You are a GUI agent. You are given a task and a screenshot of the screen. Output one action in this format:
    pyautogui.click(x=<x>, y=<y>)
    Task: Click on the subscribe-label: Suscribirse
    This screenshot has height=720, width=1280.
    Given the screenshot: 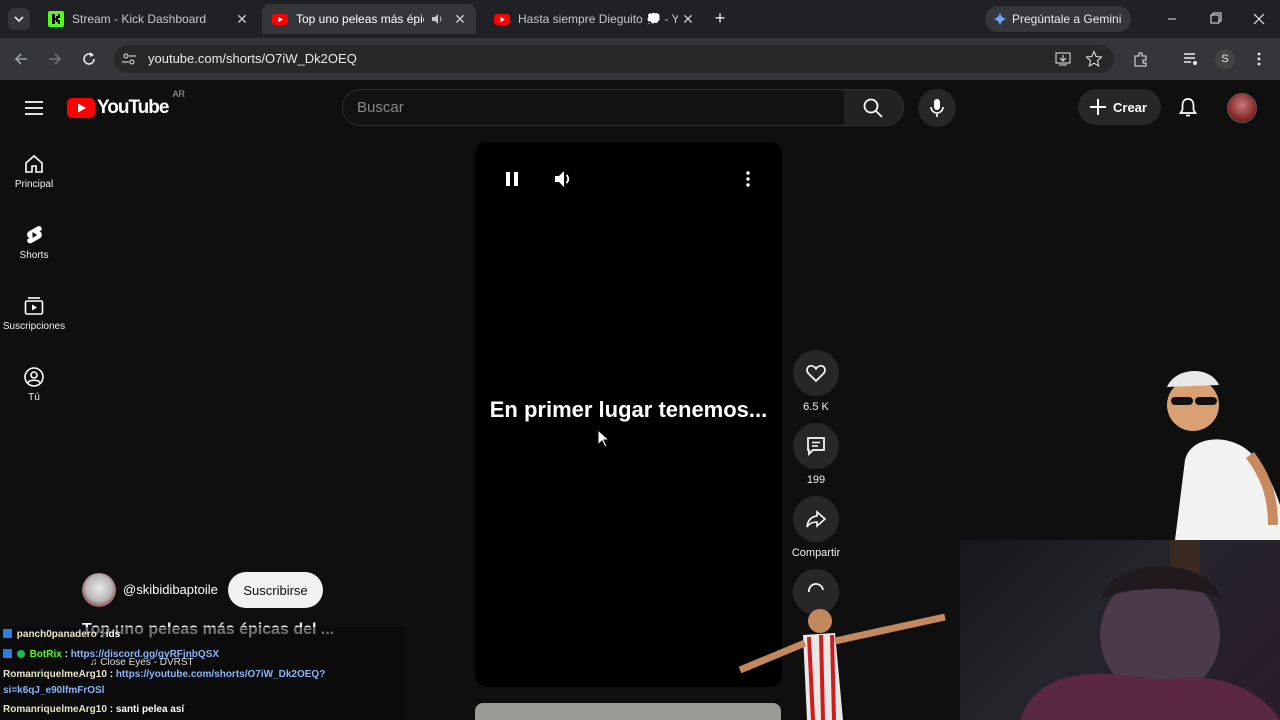 What is the action you would take?
    pyautogui.click(x=275, y=590)
    